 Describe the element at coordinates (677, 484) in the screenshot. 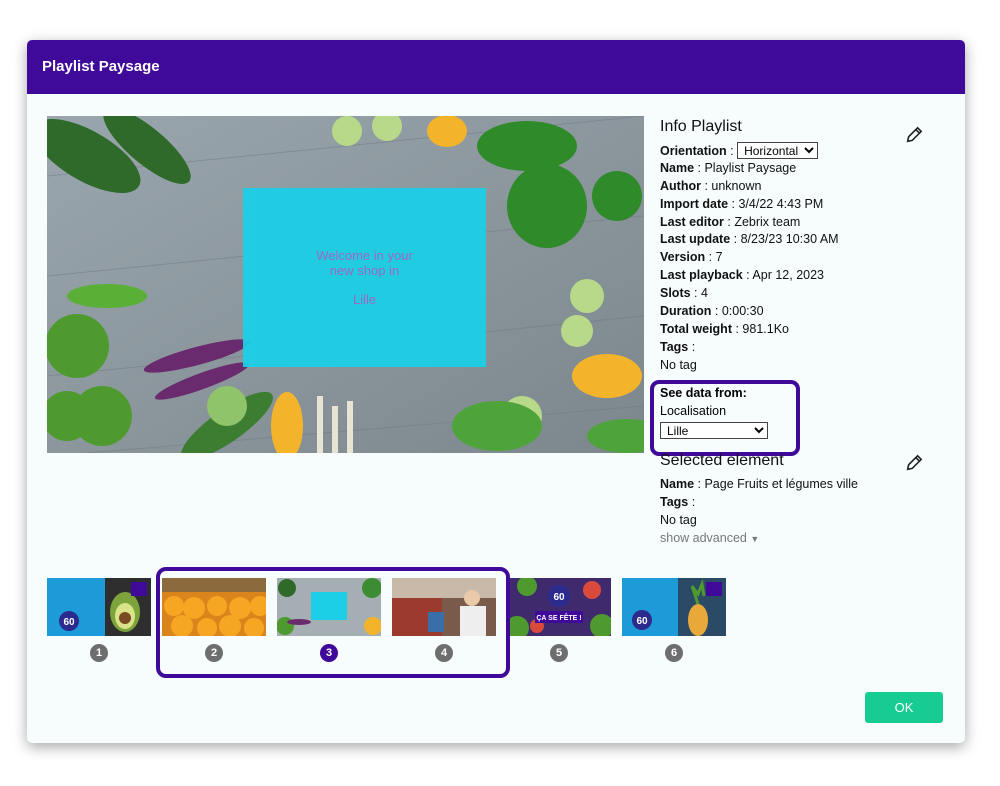

I see `selected-name-label: Name` at that location.